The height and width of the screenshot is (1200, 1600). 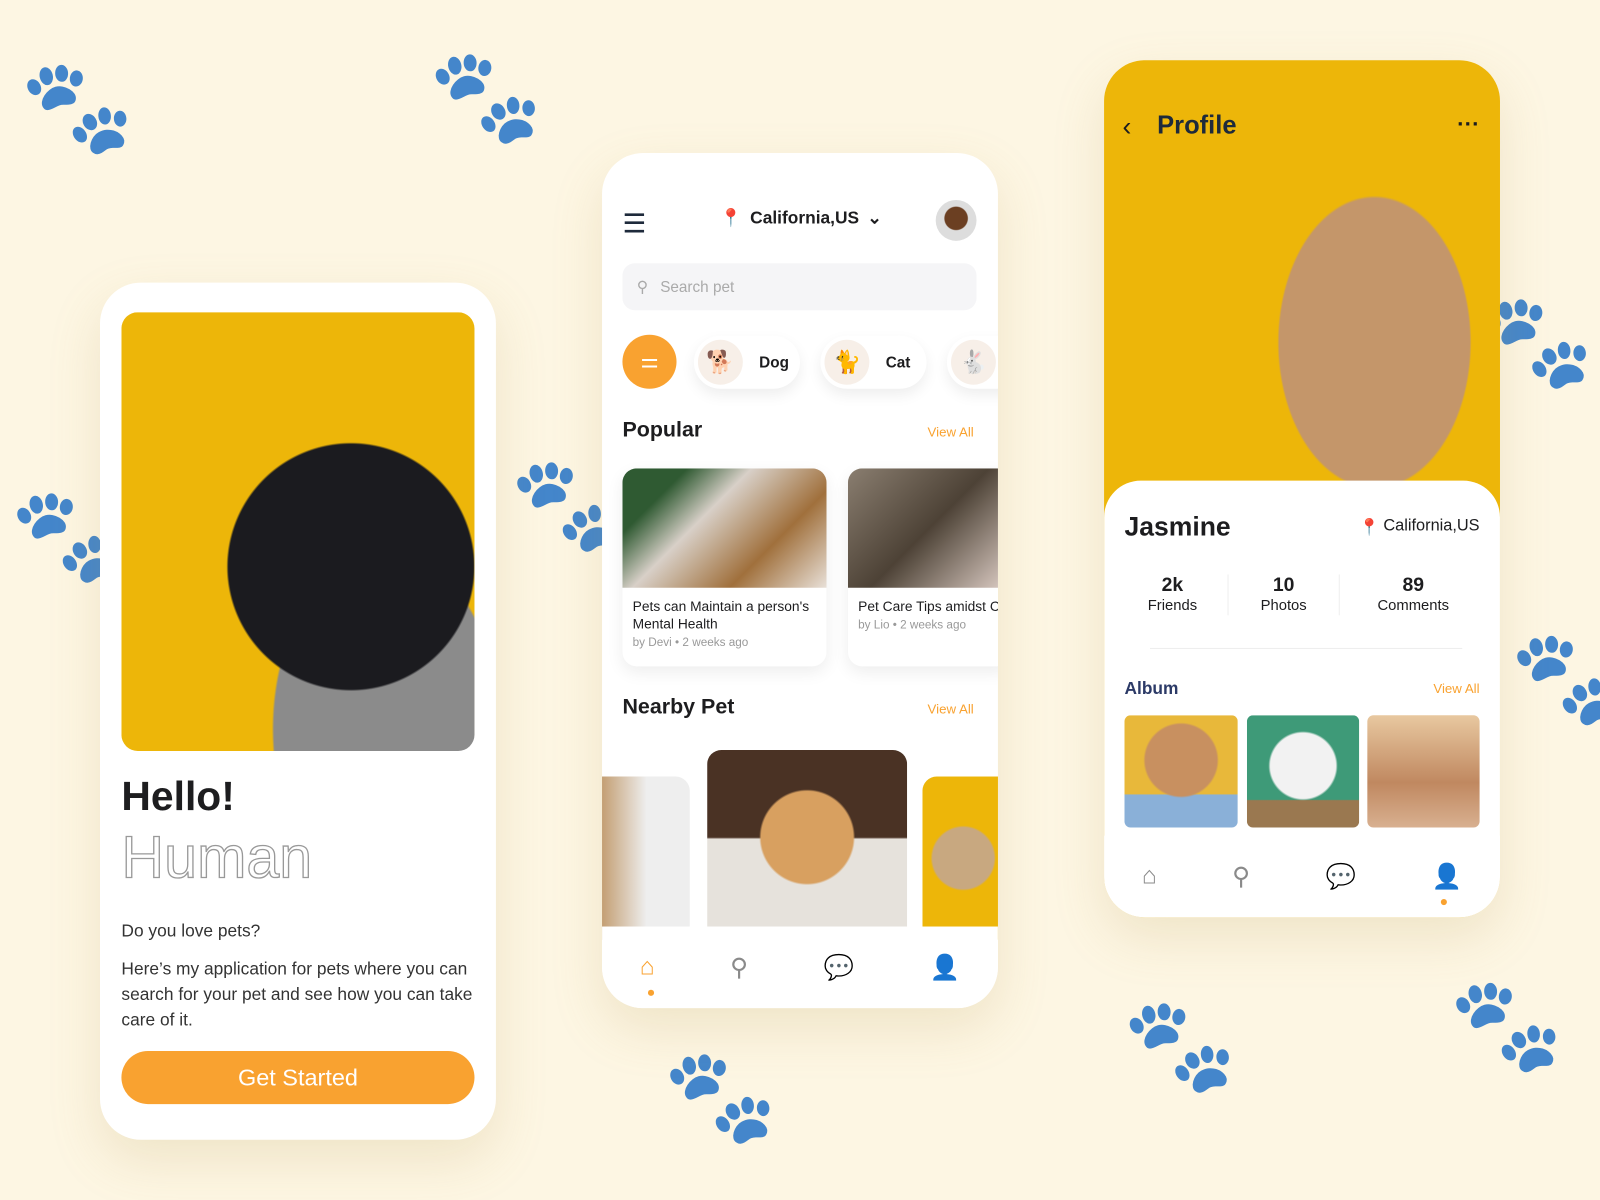 What do you see at coordinates (1283, 606) in the screenshot?
I see `stat-label: Photos` at bounding box center [1283, 606].